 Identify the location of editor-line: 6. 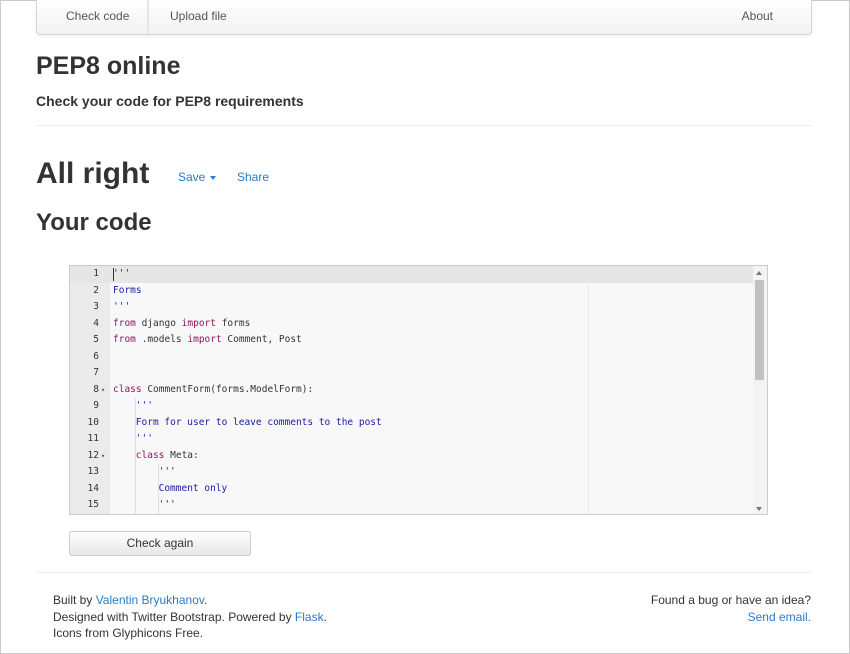
(412, 357).